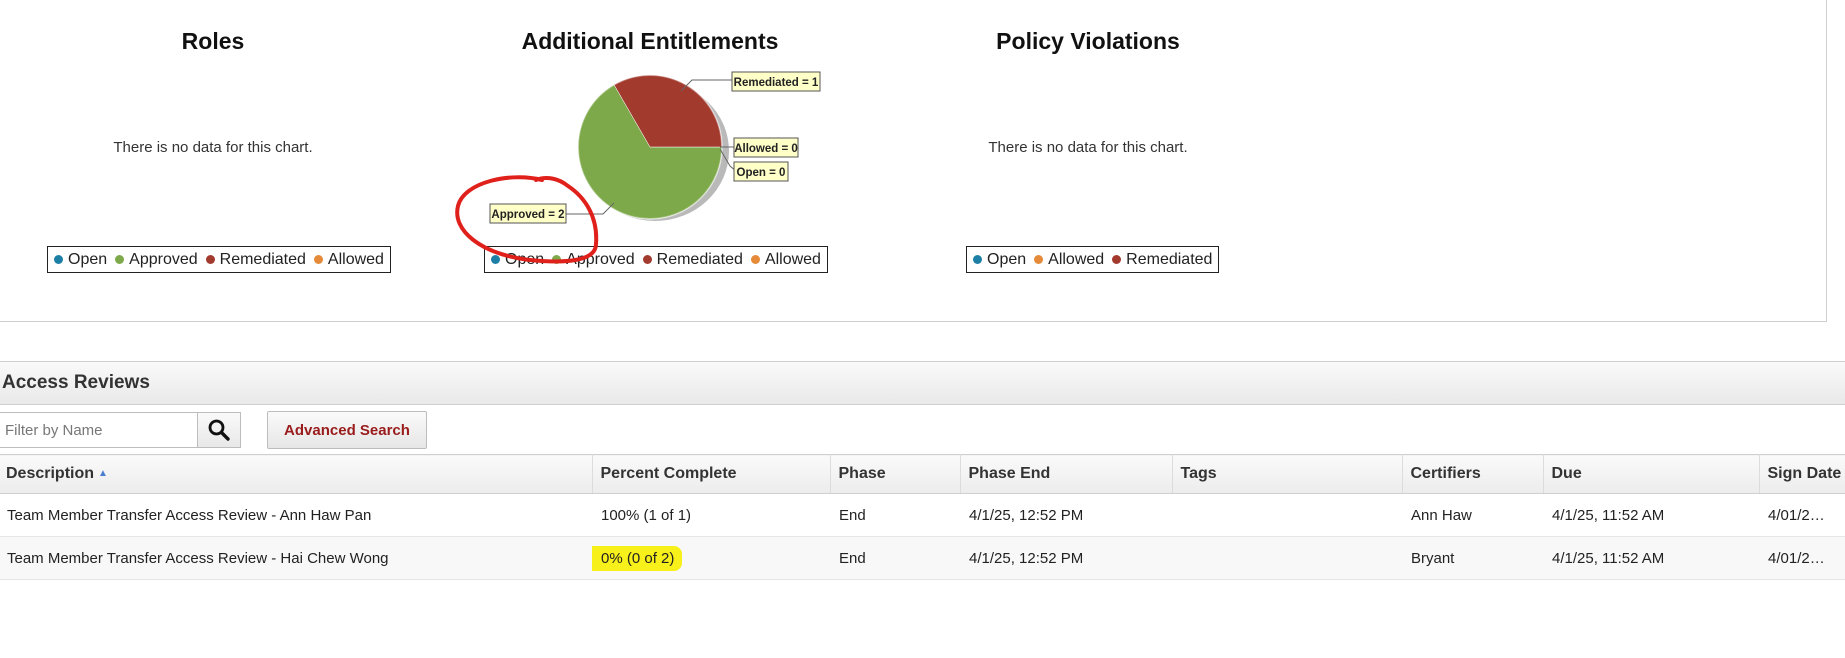 This screenshot has width=1845, height=658. I want to click on access-reviews-title: Access Reviews, so click(922, 383).